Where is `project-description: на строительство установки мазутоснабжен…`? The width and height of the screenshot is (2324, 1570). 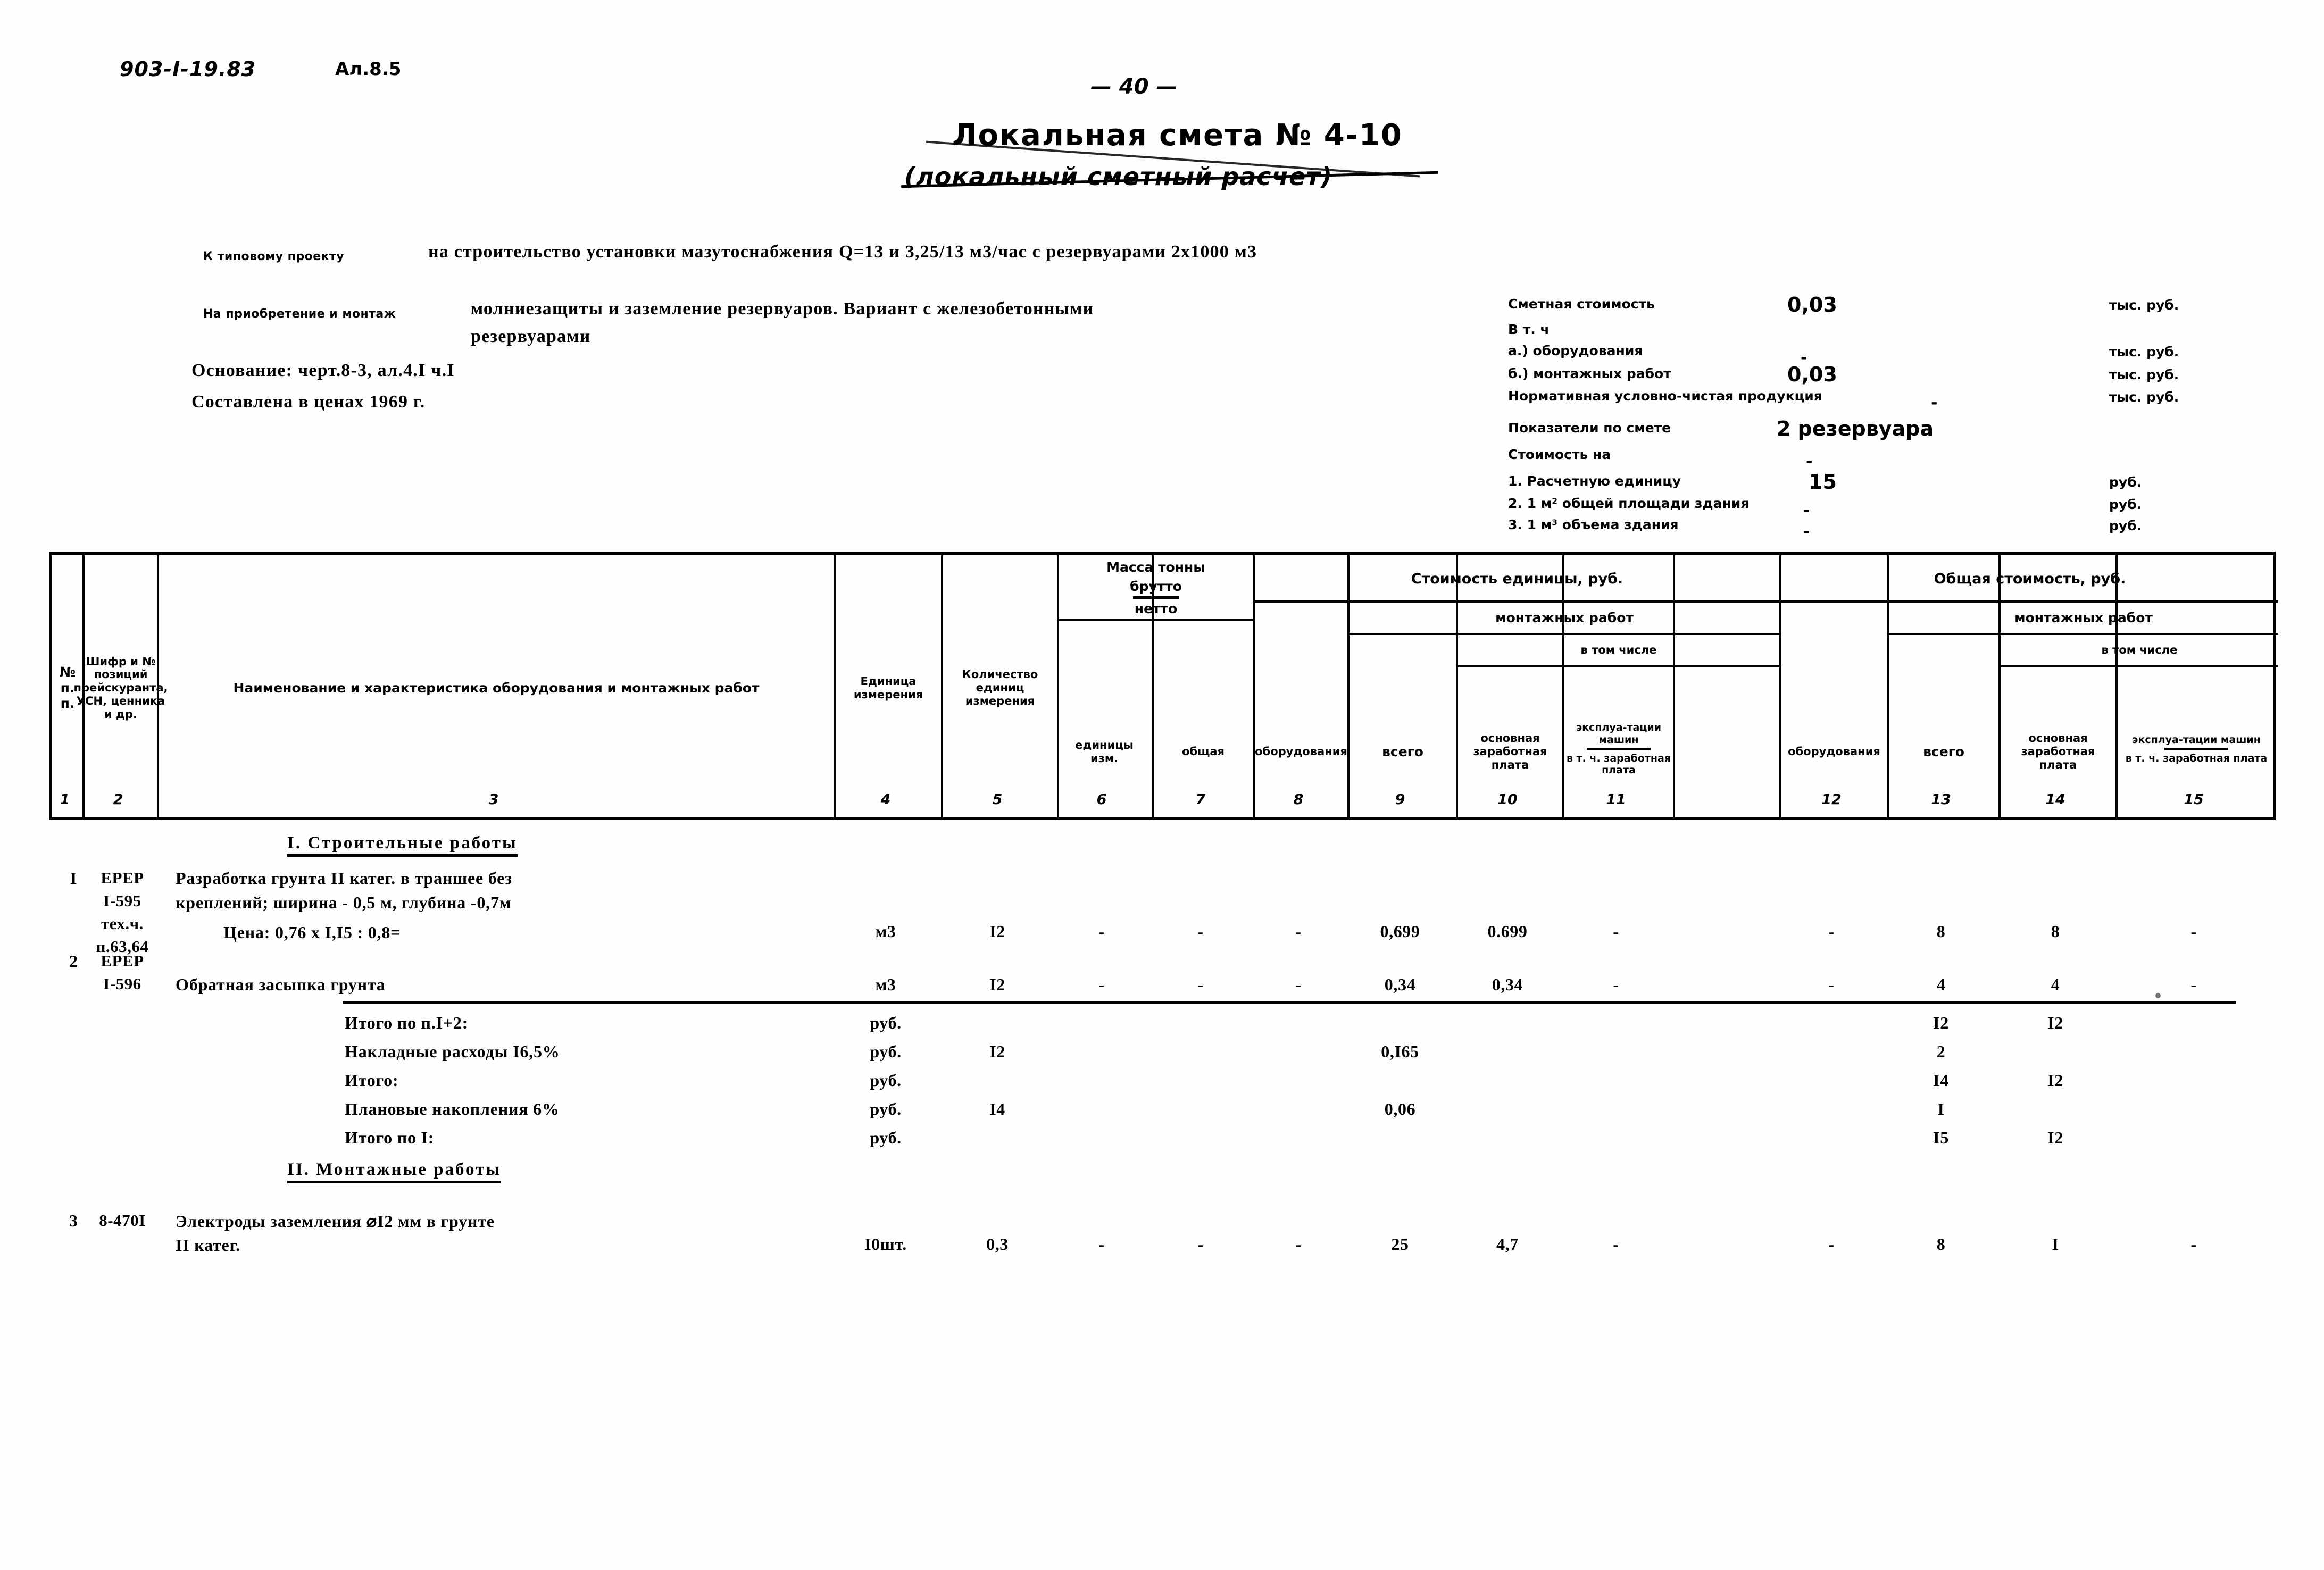
project-description: на строительство установки мазутоснабжен… is located at coordinates (842, 252).